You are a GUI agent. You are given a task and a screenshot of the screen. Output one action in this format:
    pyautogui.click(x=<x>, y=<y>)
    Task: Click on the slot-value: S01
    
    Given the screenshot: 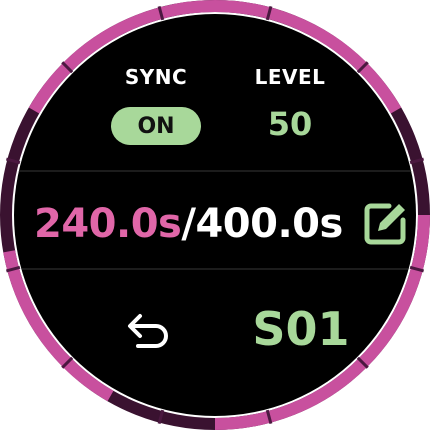 What is the action you would take?
    pyautogui.click(x=301, y=329)
    